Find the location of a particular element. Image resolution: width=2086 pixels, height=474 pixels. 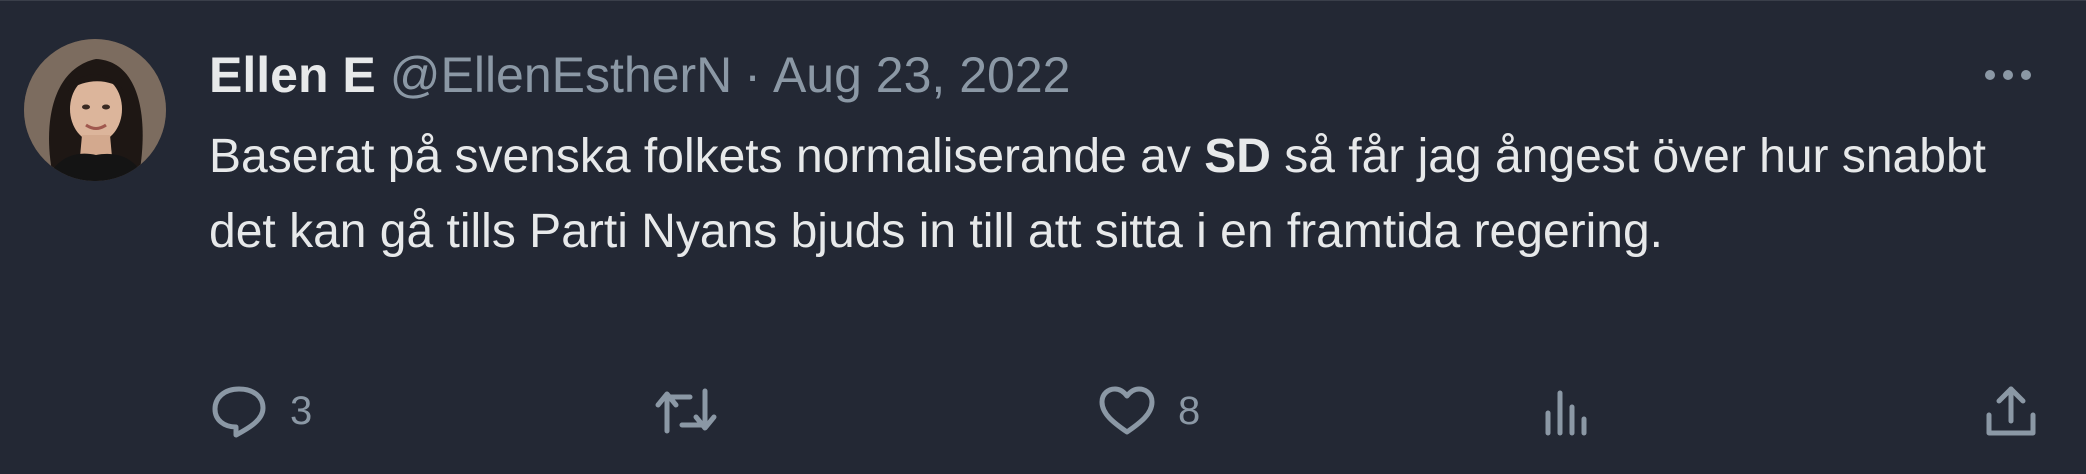

author-handle: @EllenEstherN is located at coordinates (561, 75).